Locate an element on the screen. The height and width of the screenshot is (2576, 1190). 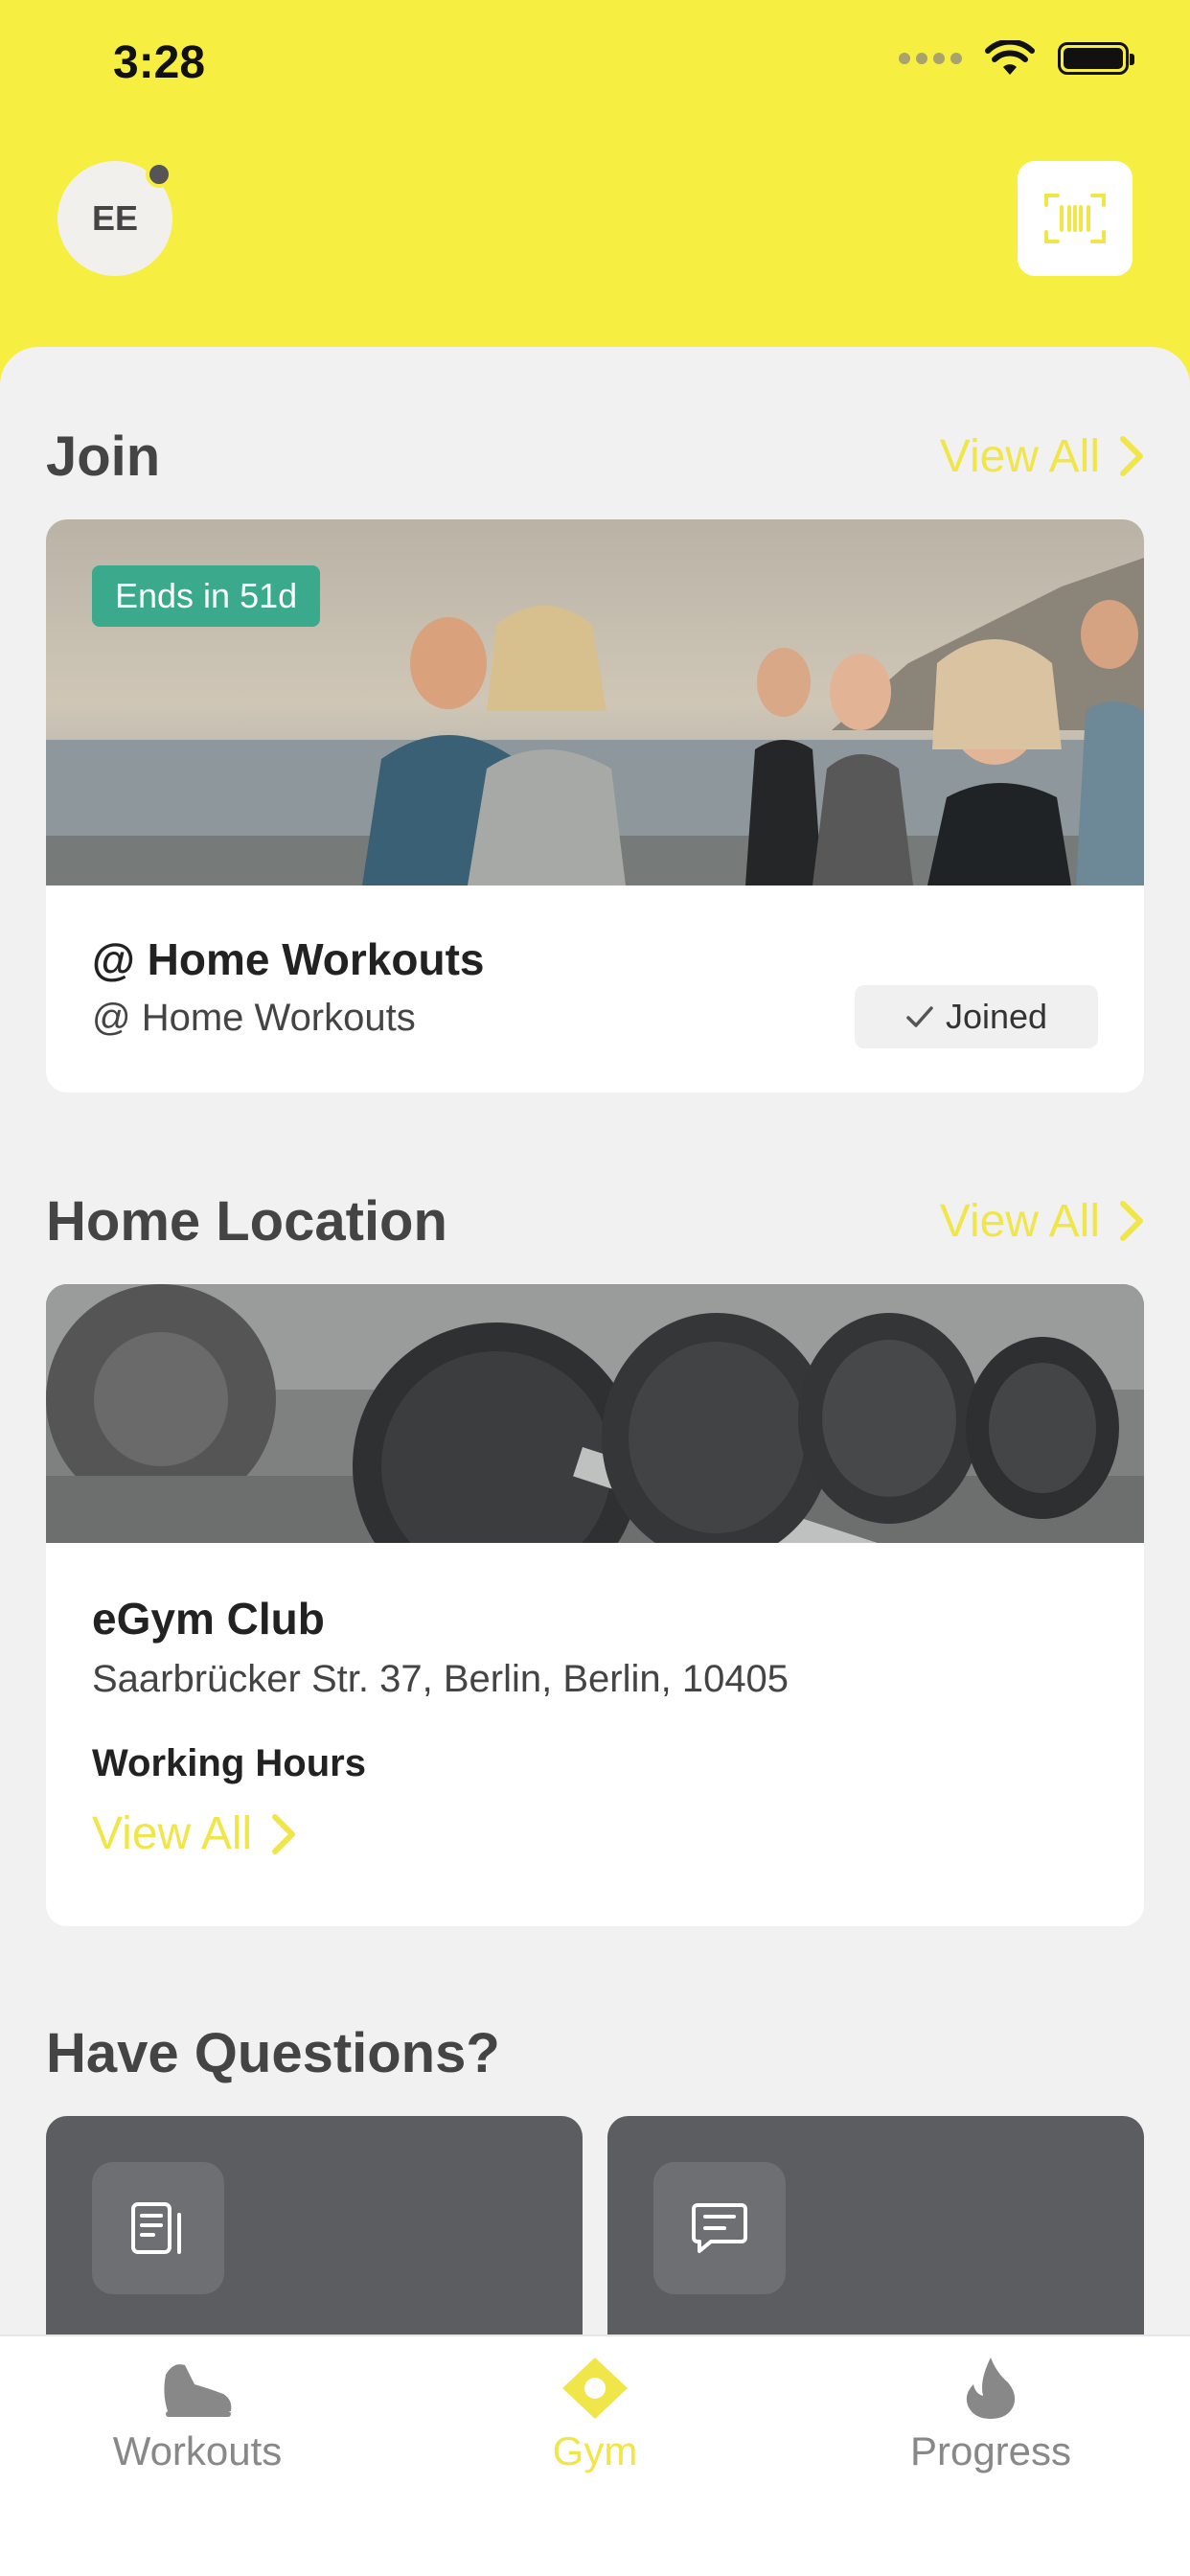
barcode-scan-icon is located at coordinates (1075, 218).